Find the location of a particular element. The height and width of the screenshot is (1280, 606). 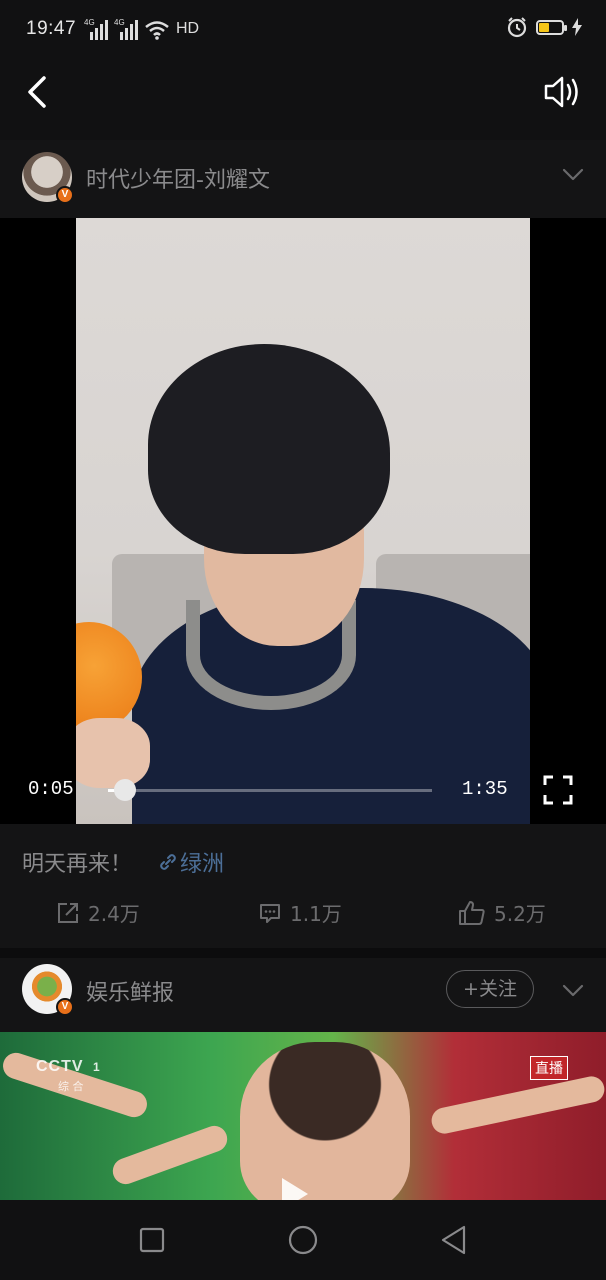

share-icon is located at coordinates (68, 912).